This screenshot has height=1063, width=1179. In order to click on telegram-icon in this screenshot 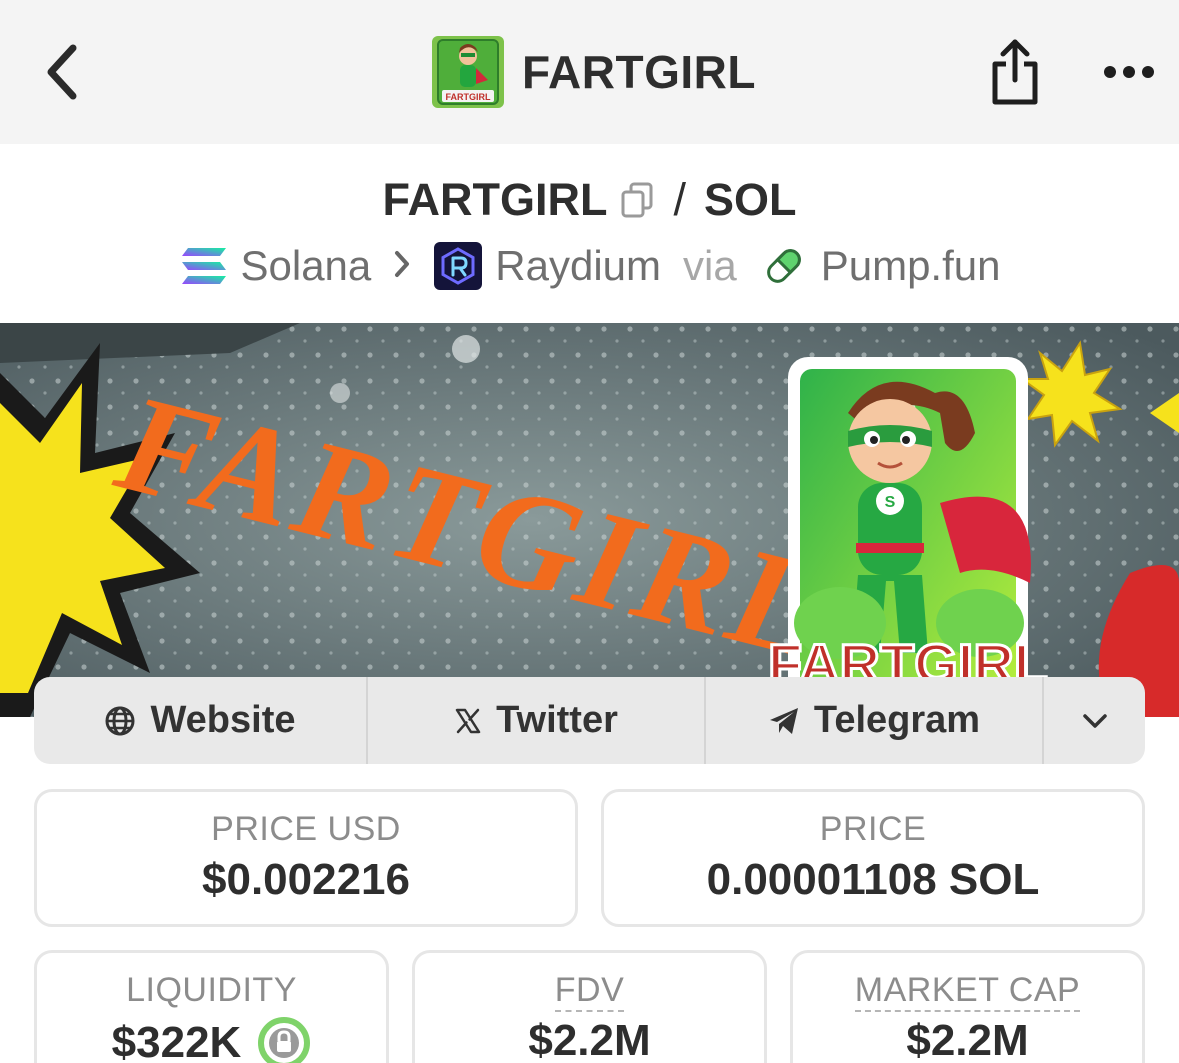, I will do `click(784, 721)`.